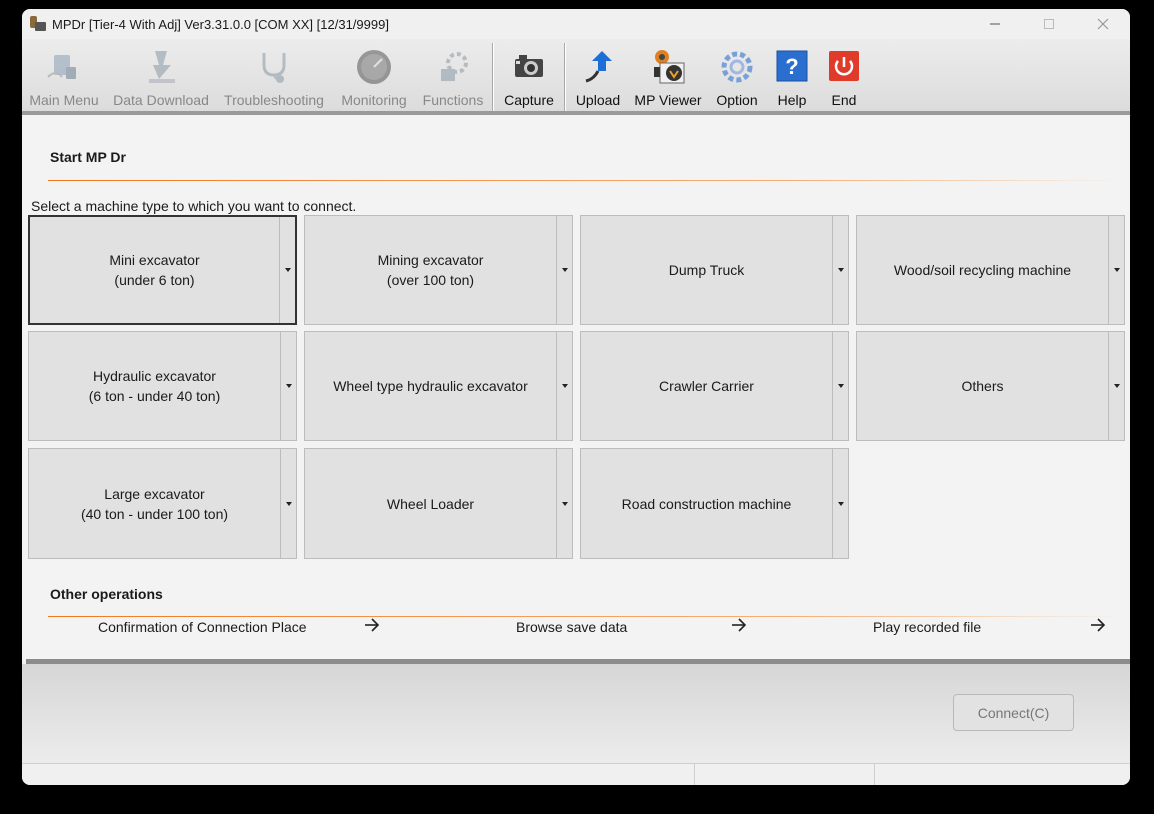 The image size is (1154, 814). I want to click on toolbar-mp-viewer: MP Viewer, so click(668, 75).